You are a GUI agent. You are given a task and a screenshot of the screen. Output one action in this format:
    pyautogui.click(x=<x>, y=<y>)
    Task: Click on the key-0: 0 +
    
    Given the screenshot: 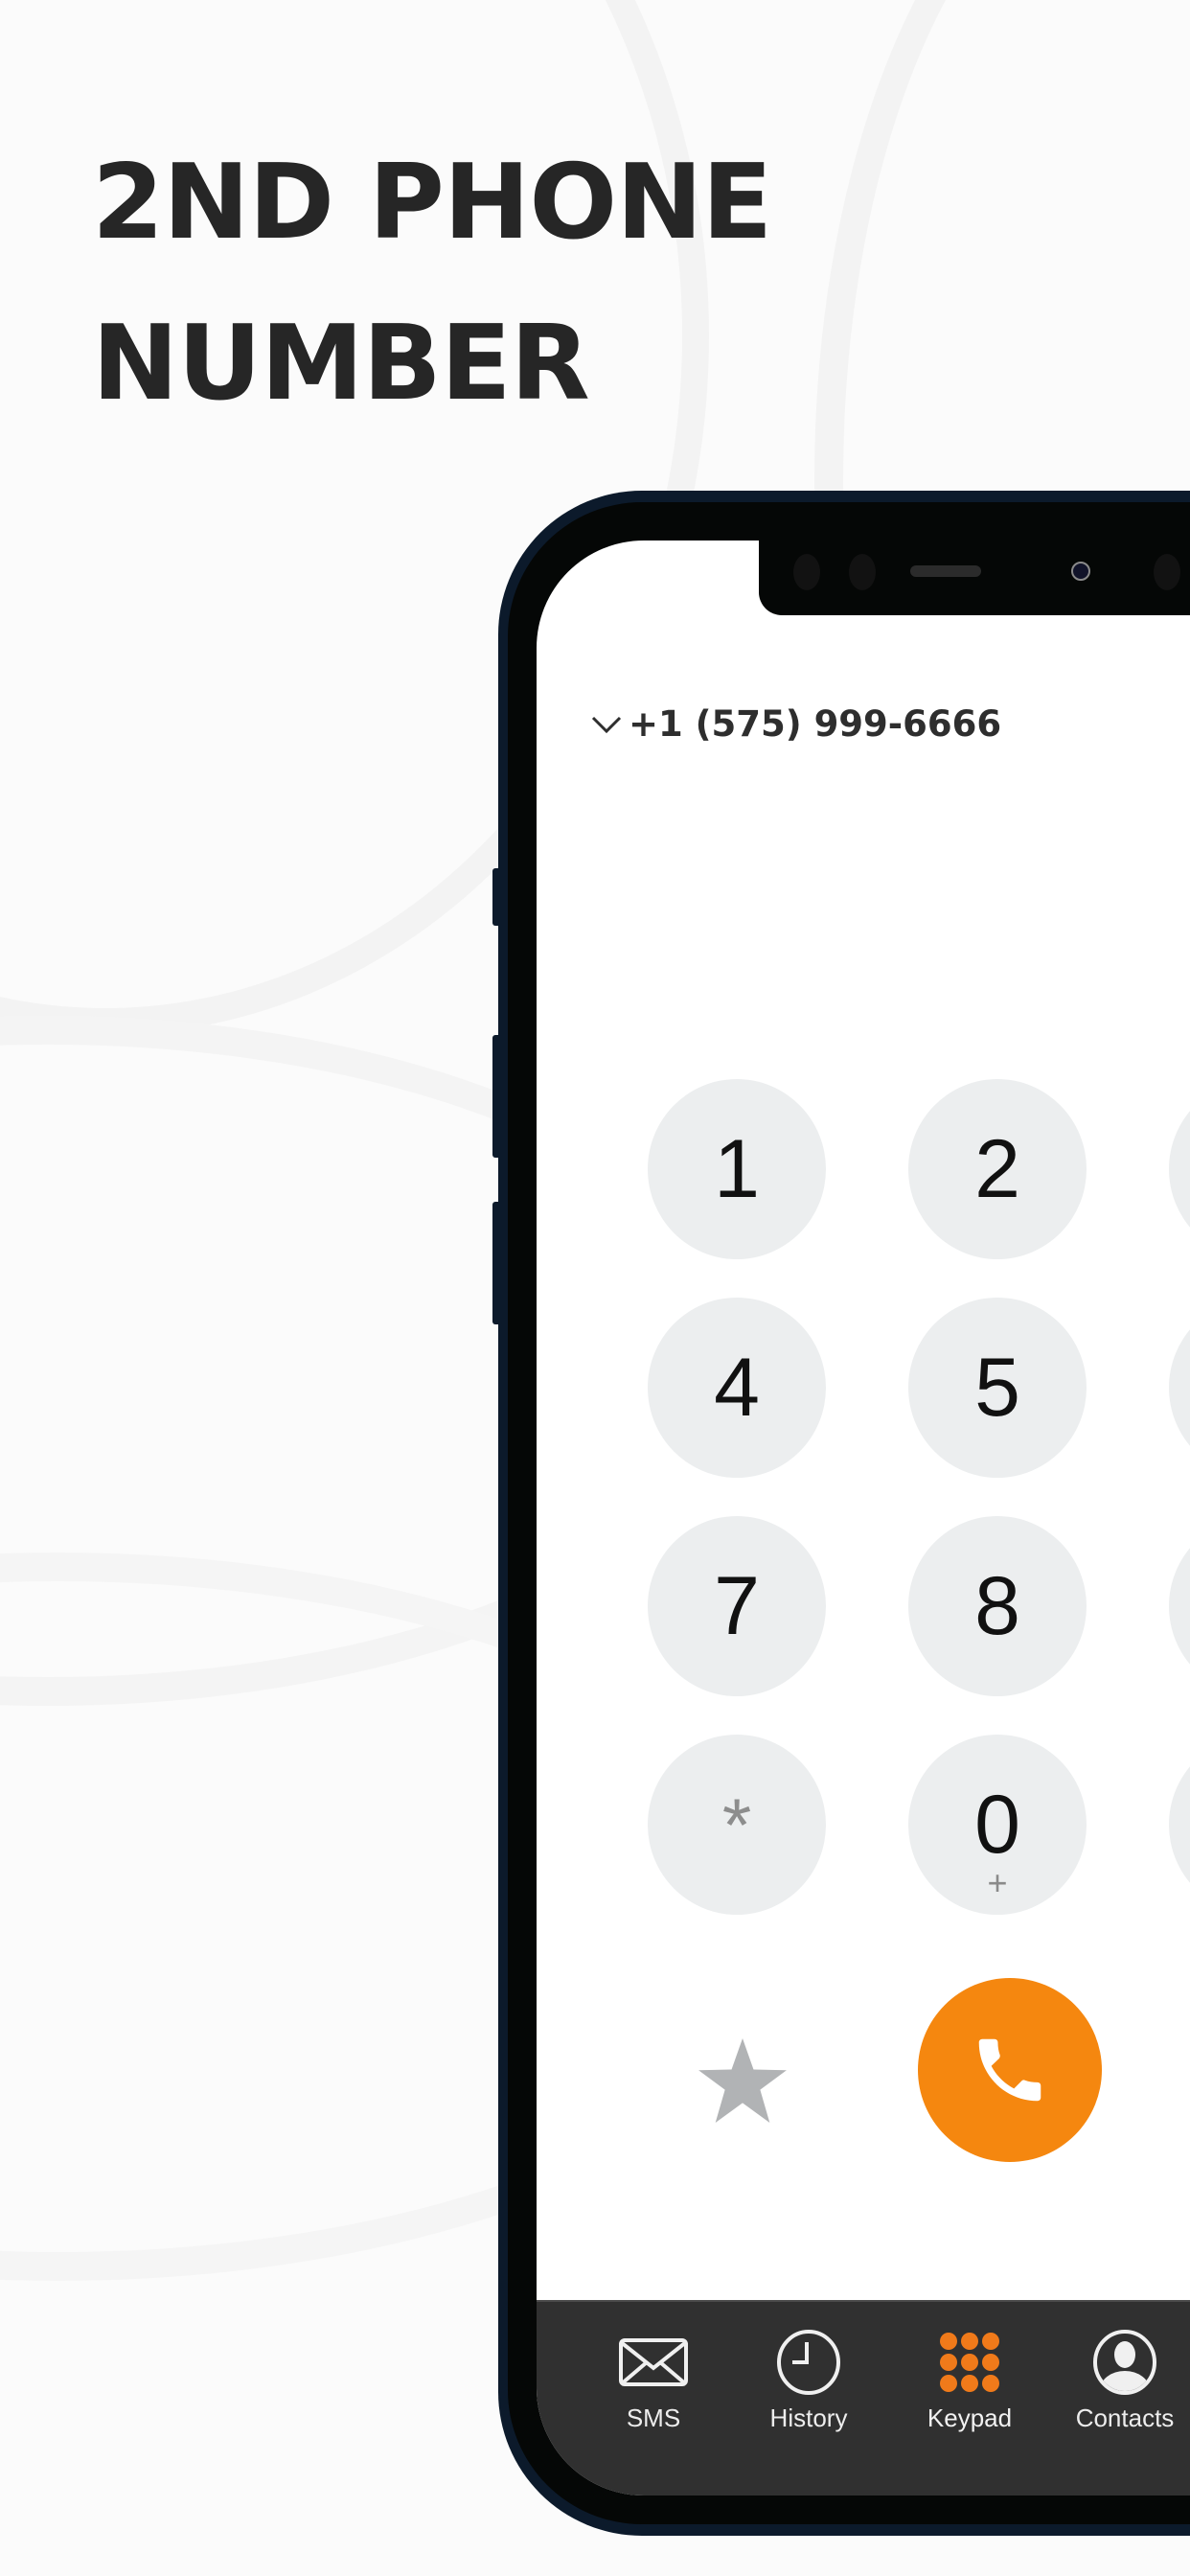 What is the action you would take?
    pyautogui.click(x=998, y=1825)
    